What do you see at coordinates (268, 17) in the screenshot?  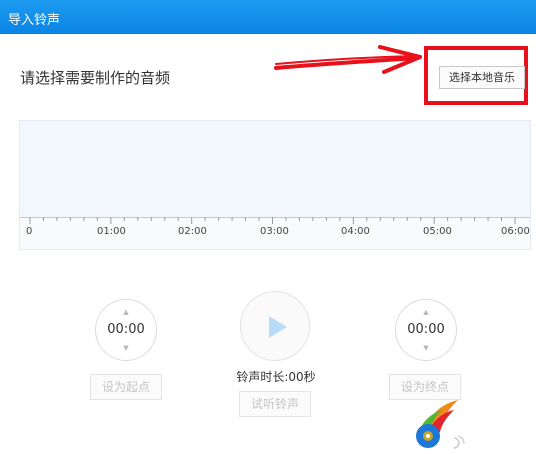 I see `title-bar: 导入铃声` at bounding box center [268, 17].